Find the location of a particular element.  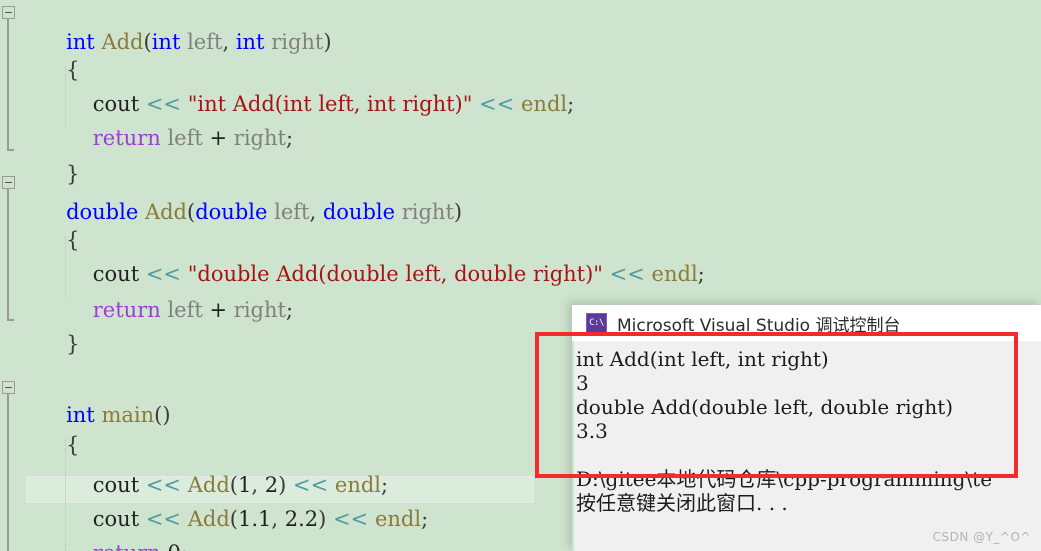

console-output-blank-line is located at coordinates (808, 455).